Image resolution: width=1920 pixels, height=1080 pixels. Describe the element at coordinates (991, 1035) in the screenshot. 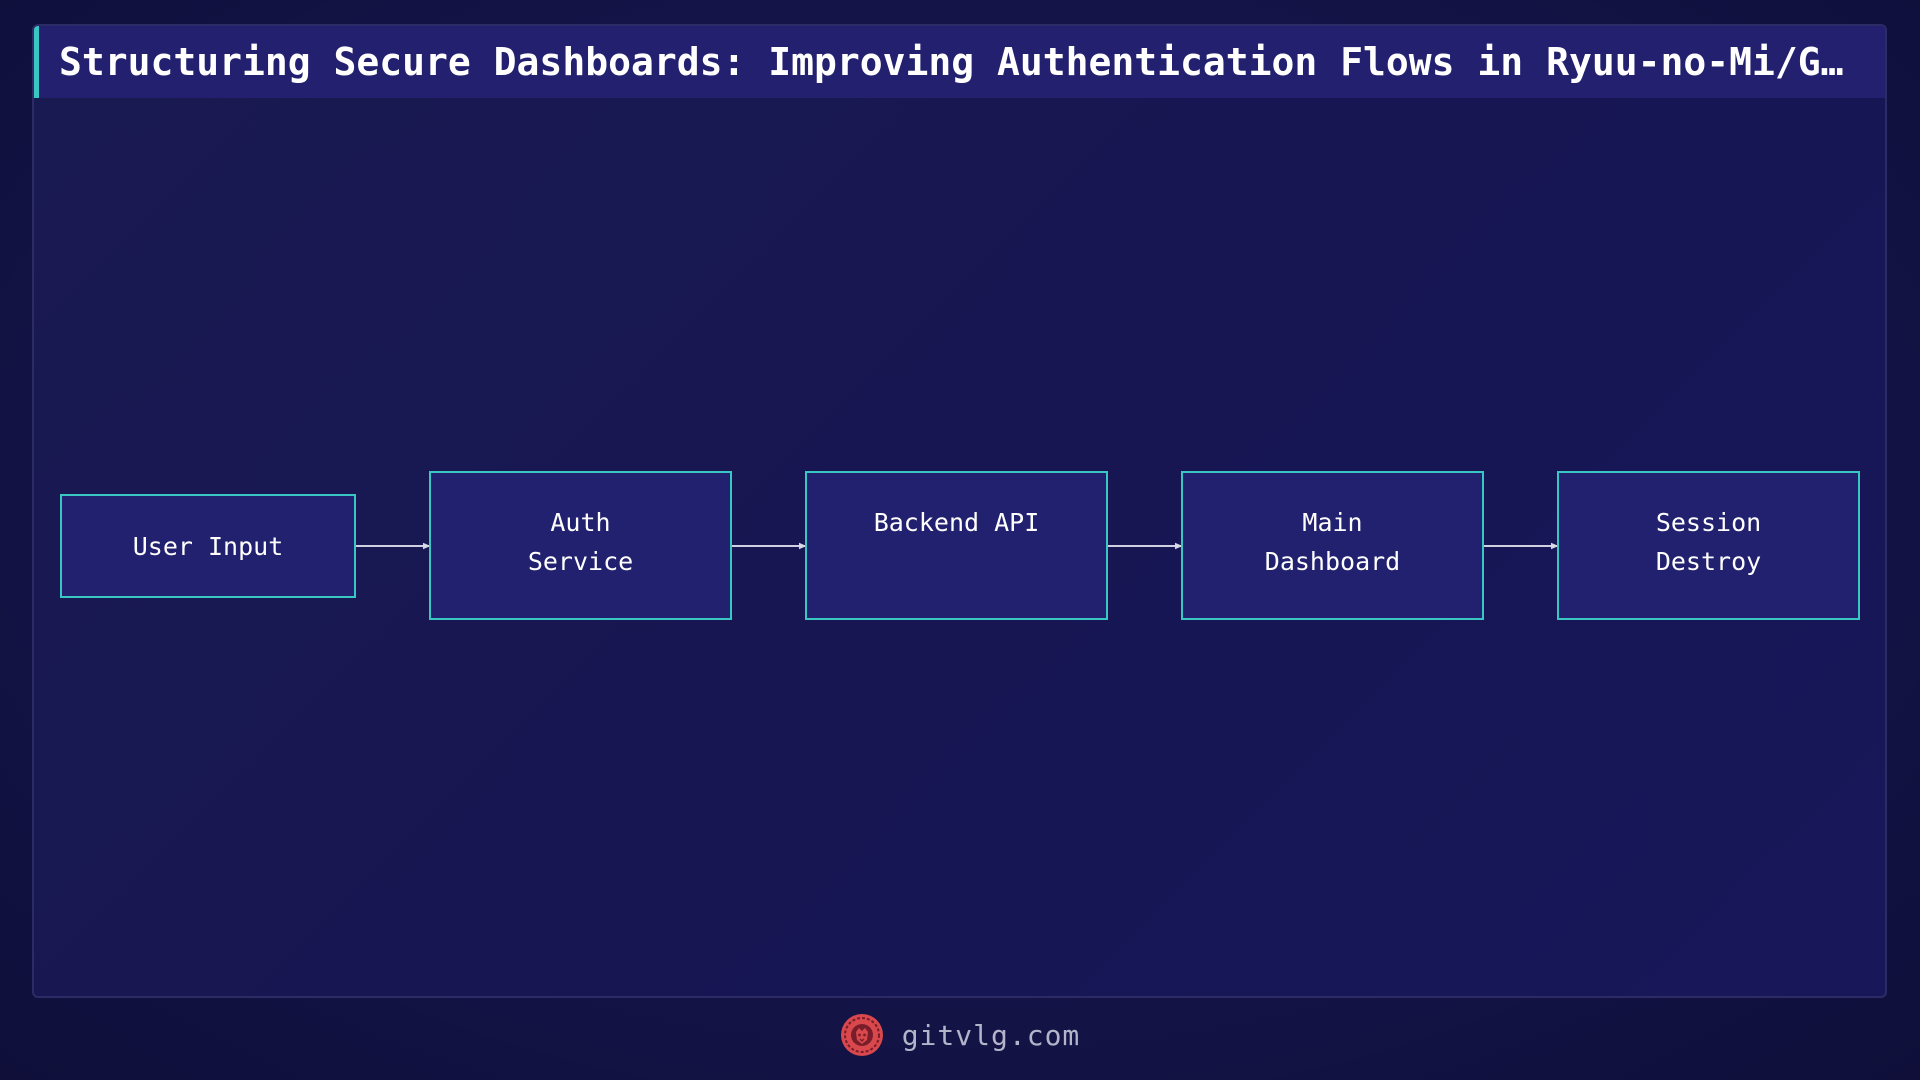

I see `footer-site-link: gitvlg.com` at that location.